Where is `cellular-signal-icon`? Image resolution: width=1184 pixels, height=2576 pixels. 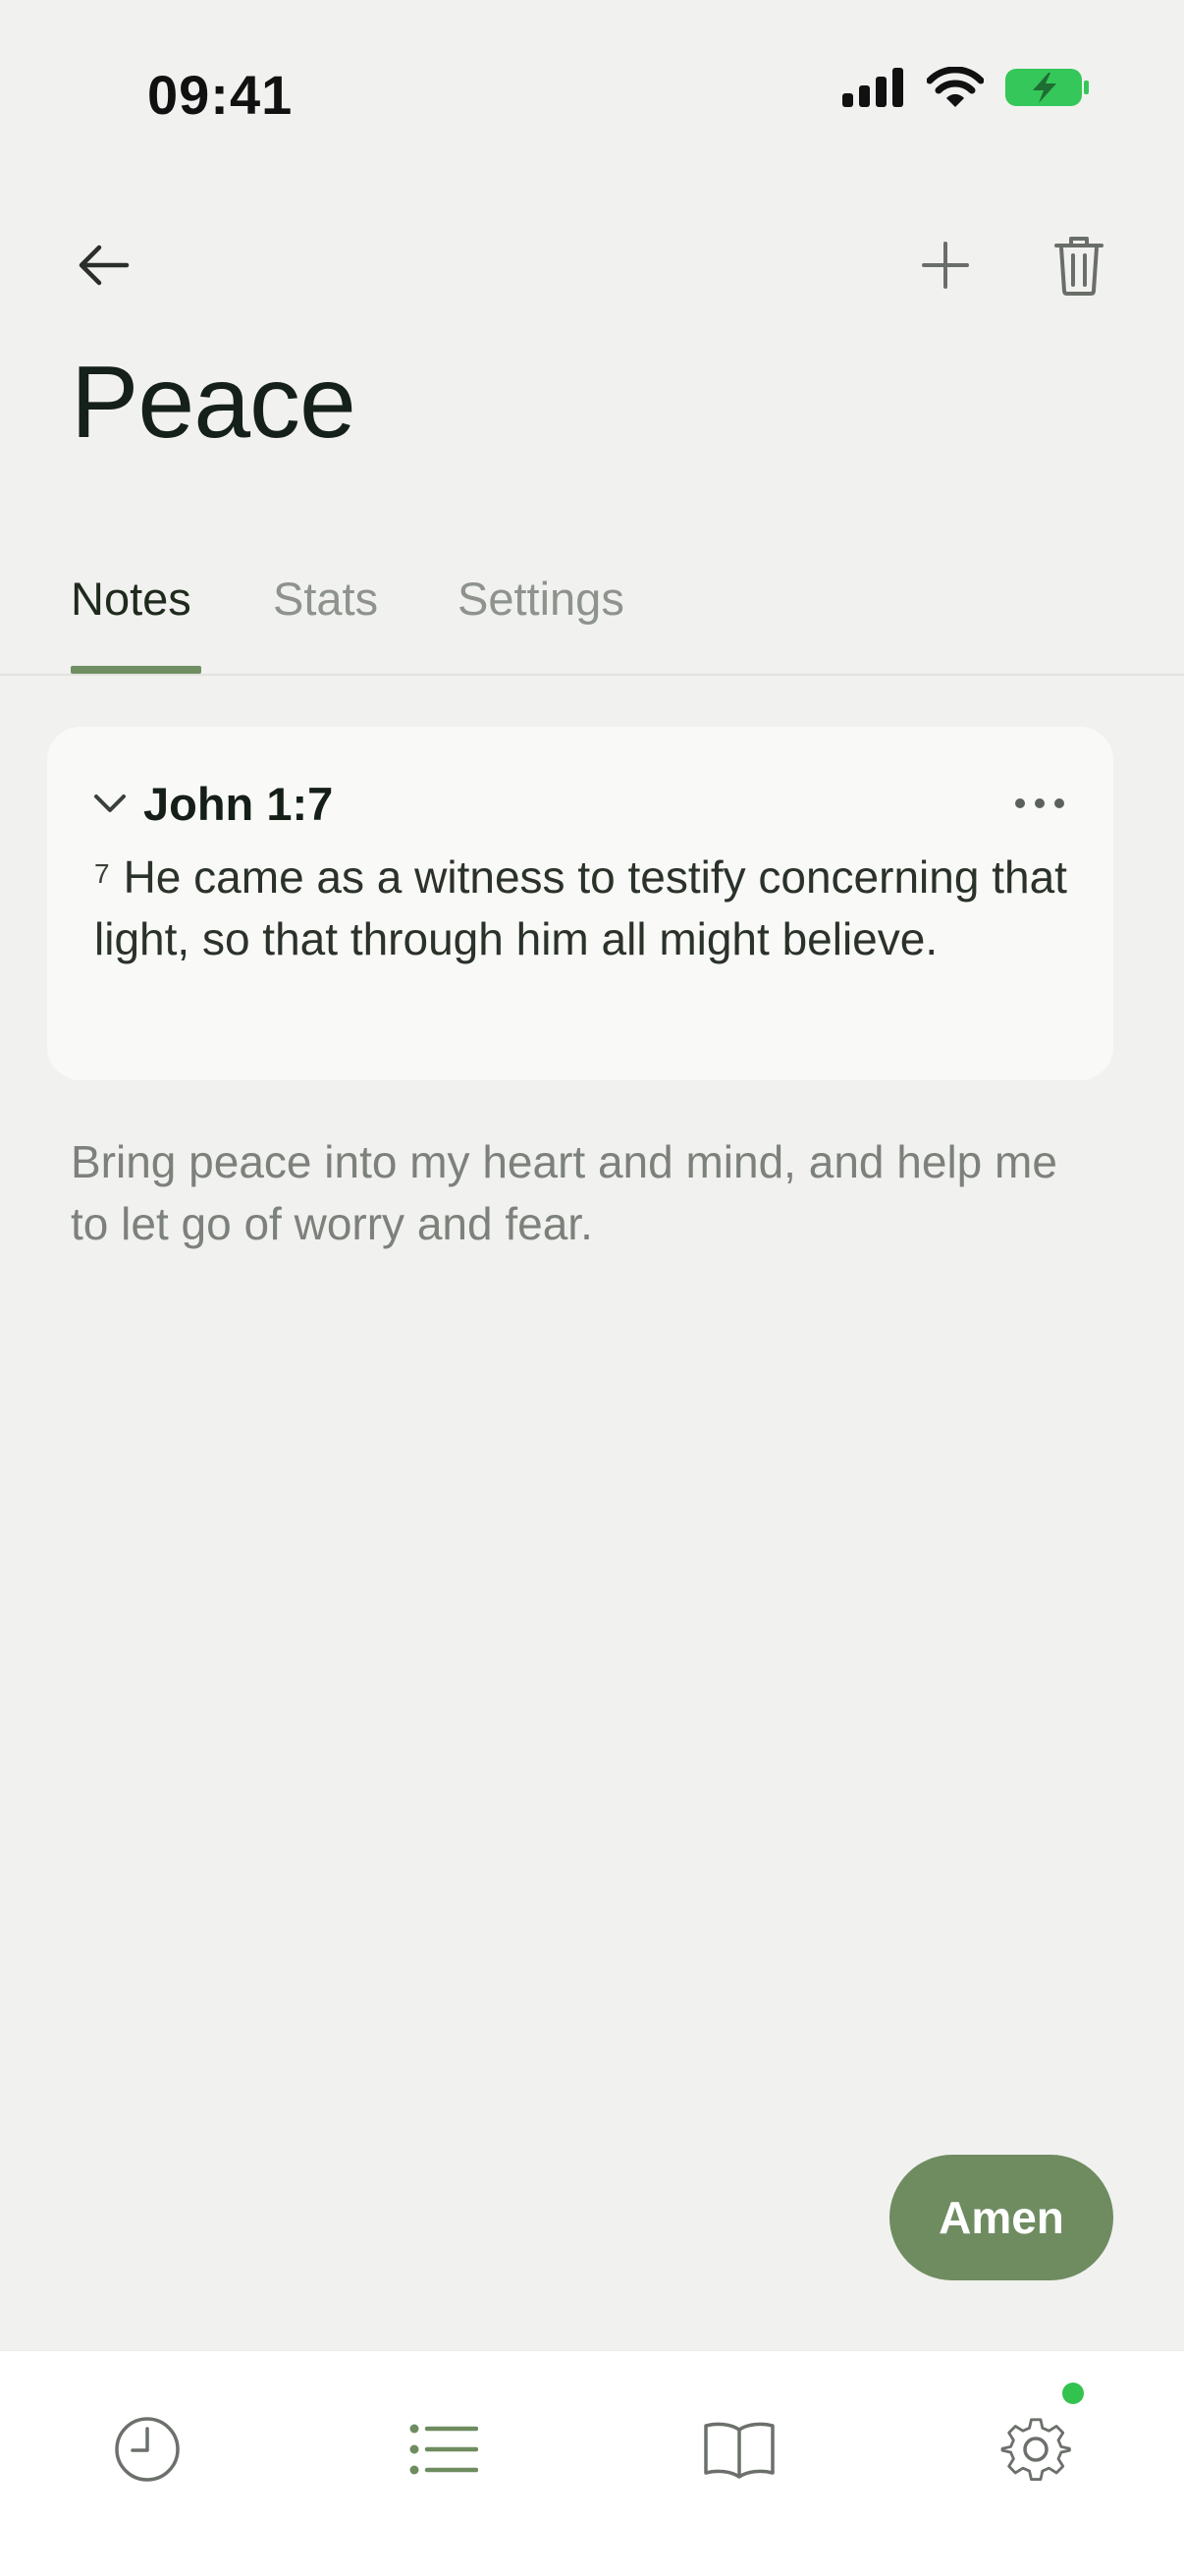 cellular-signal-icon is located at coordinates (873, 88).